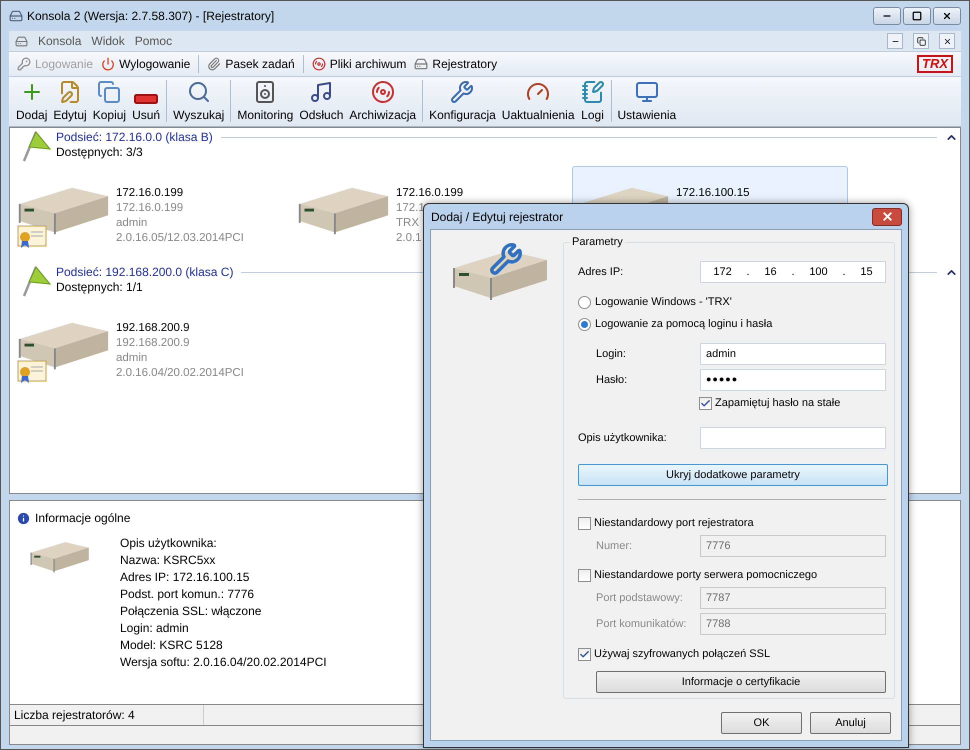  Describe the element at coordinates (100, 287) in the screenshot. I see `subnet-availability: Dostępnych: 1/1` at that location.